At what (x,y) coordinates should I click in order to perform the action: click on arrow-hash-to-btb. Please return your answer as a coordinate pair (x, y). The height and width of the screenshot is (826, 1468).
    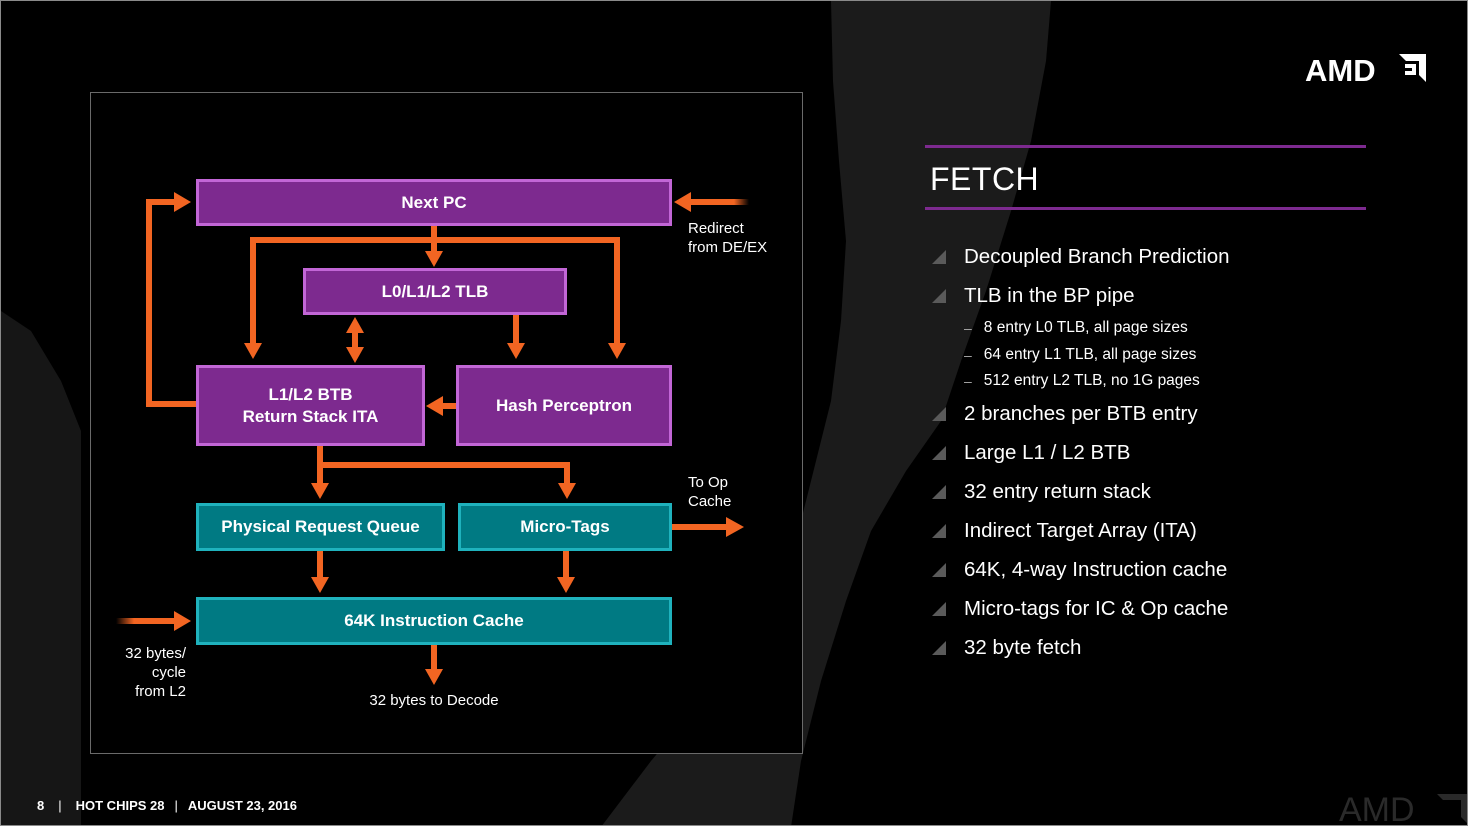
    Looking at the image, I should click on (441, 406).